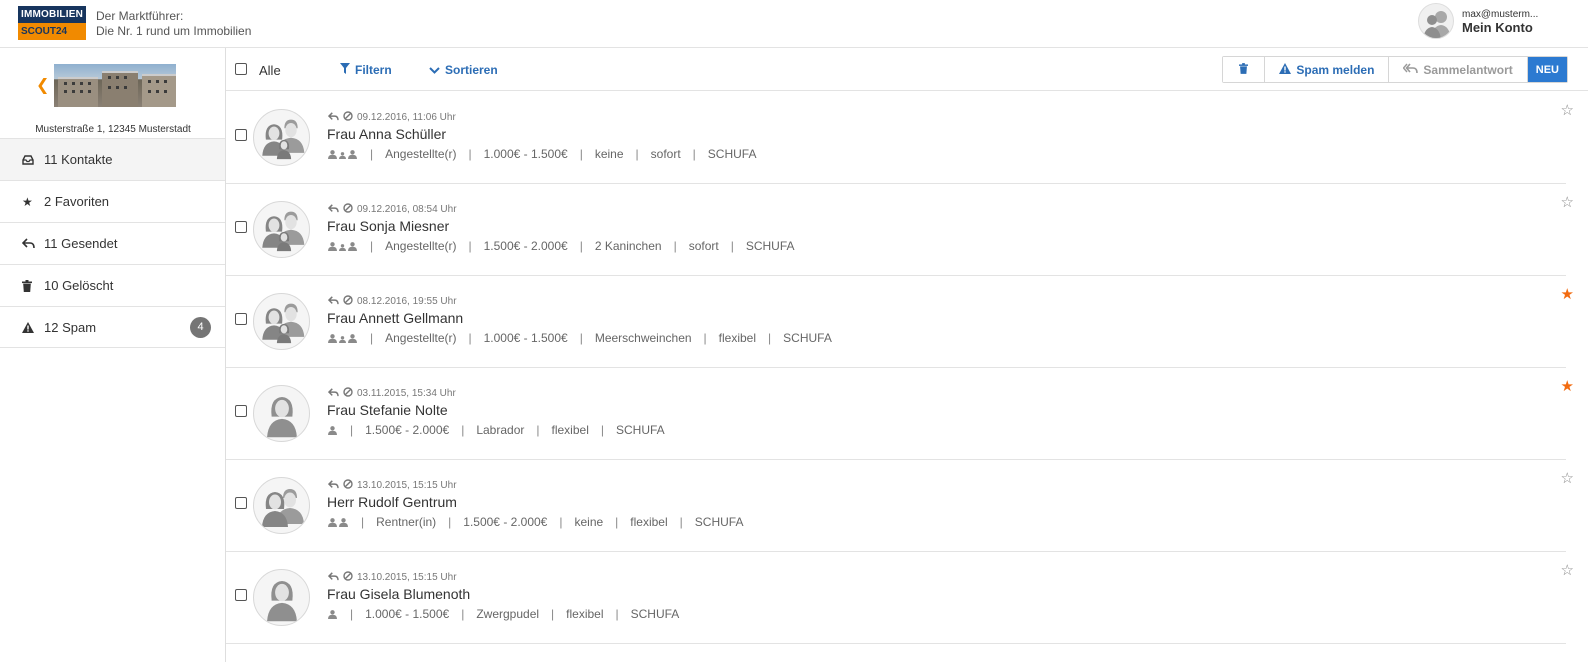 The width and height of the screenshot is (1588, 662). I want to click on filter-icon, so click(345, 70).